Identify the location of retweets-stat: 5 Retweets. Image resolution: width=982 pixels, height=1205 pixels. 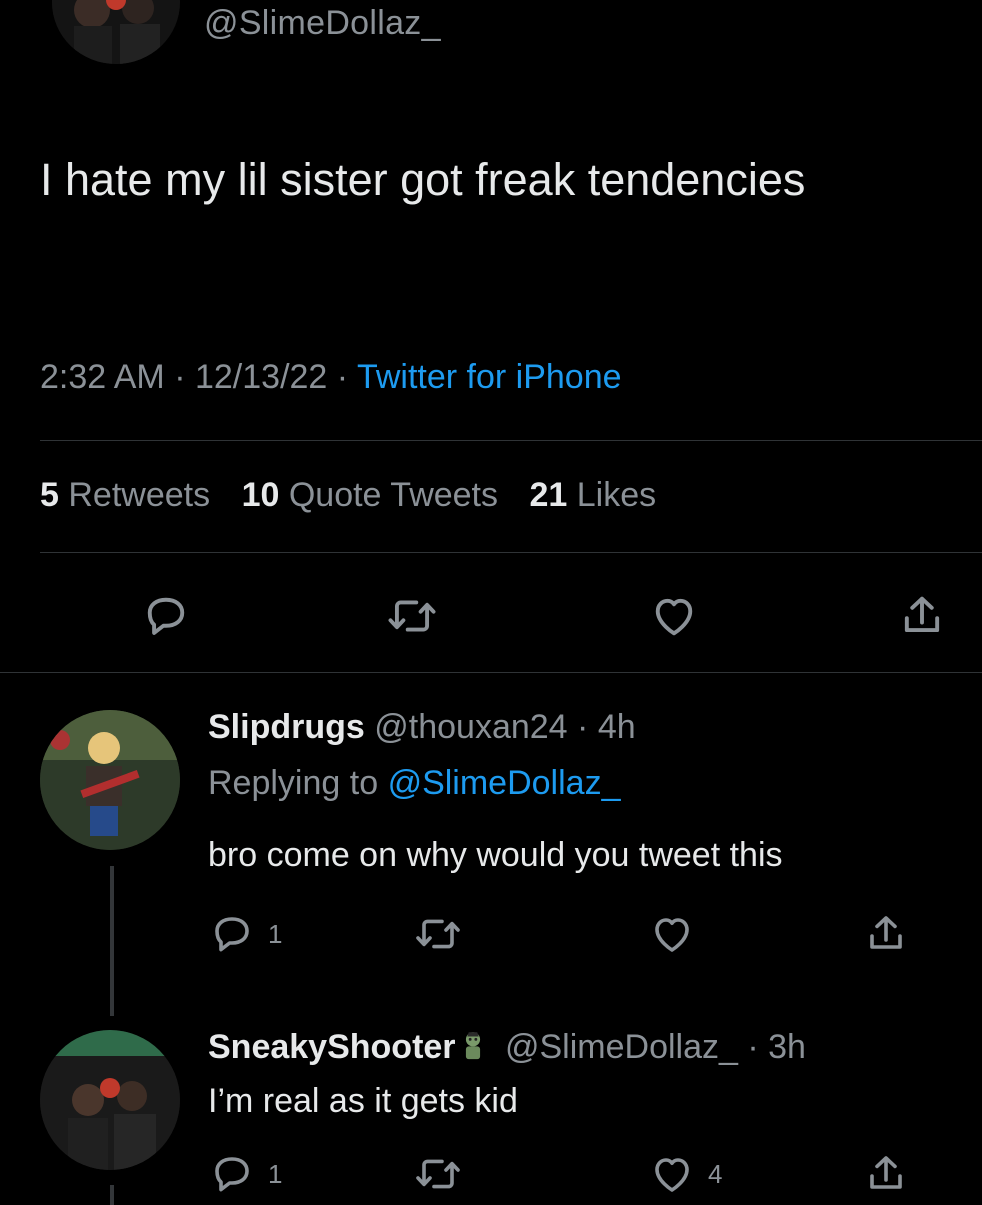
(125, 495).